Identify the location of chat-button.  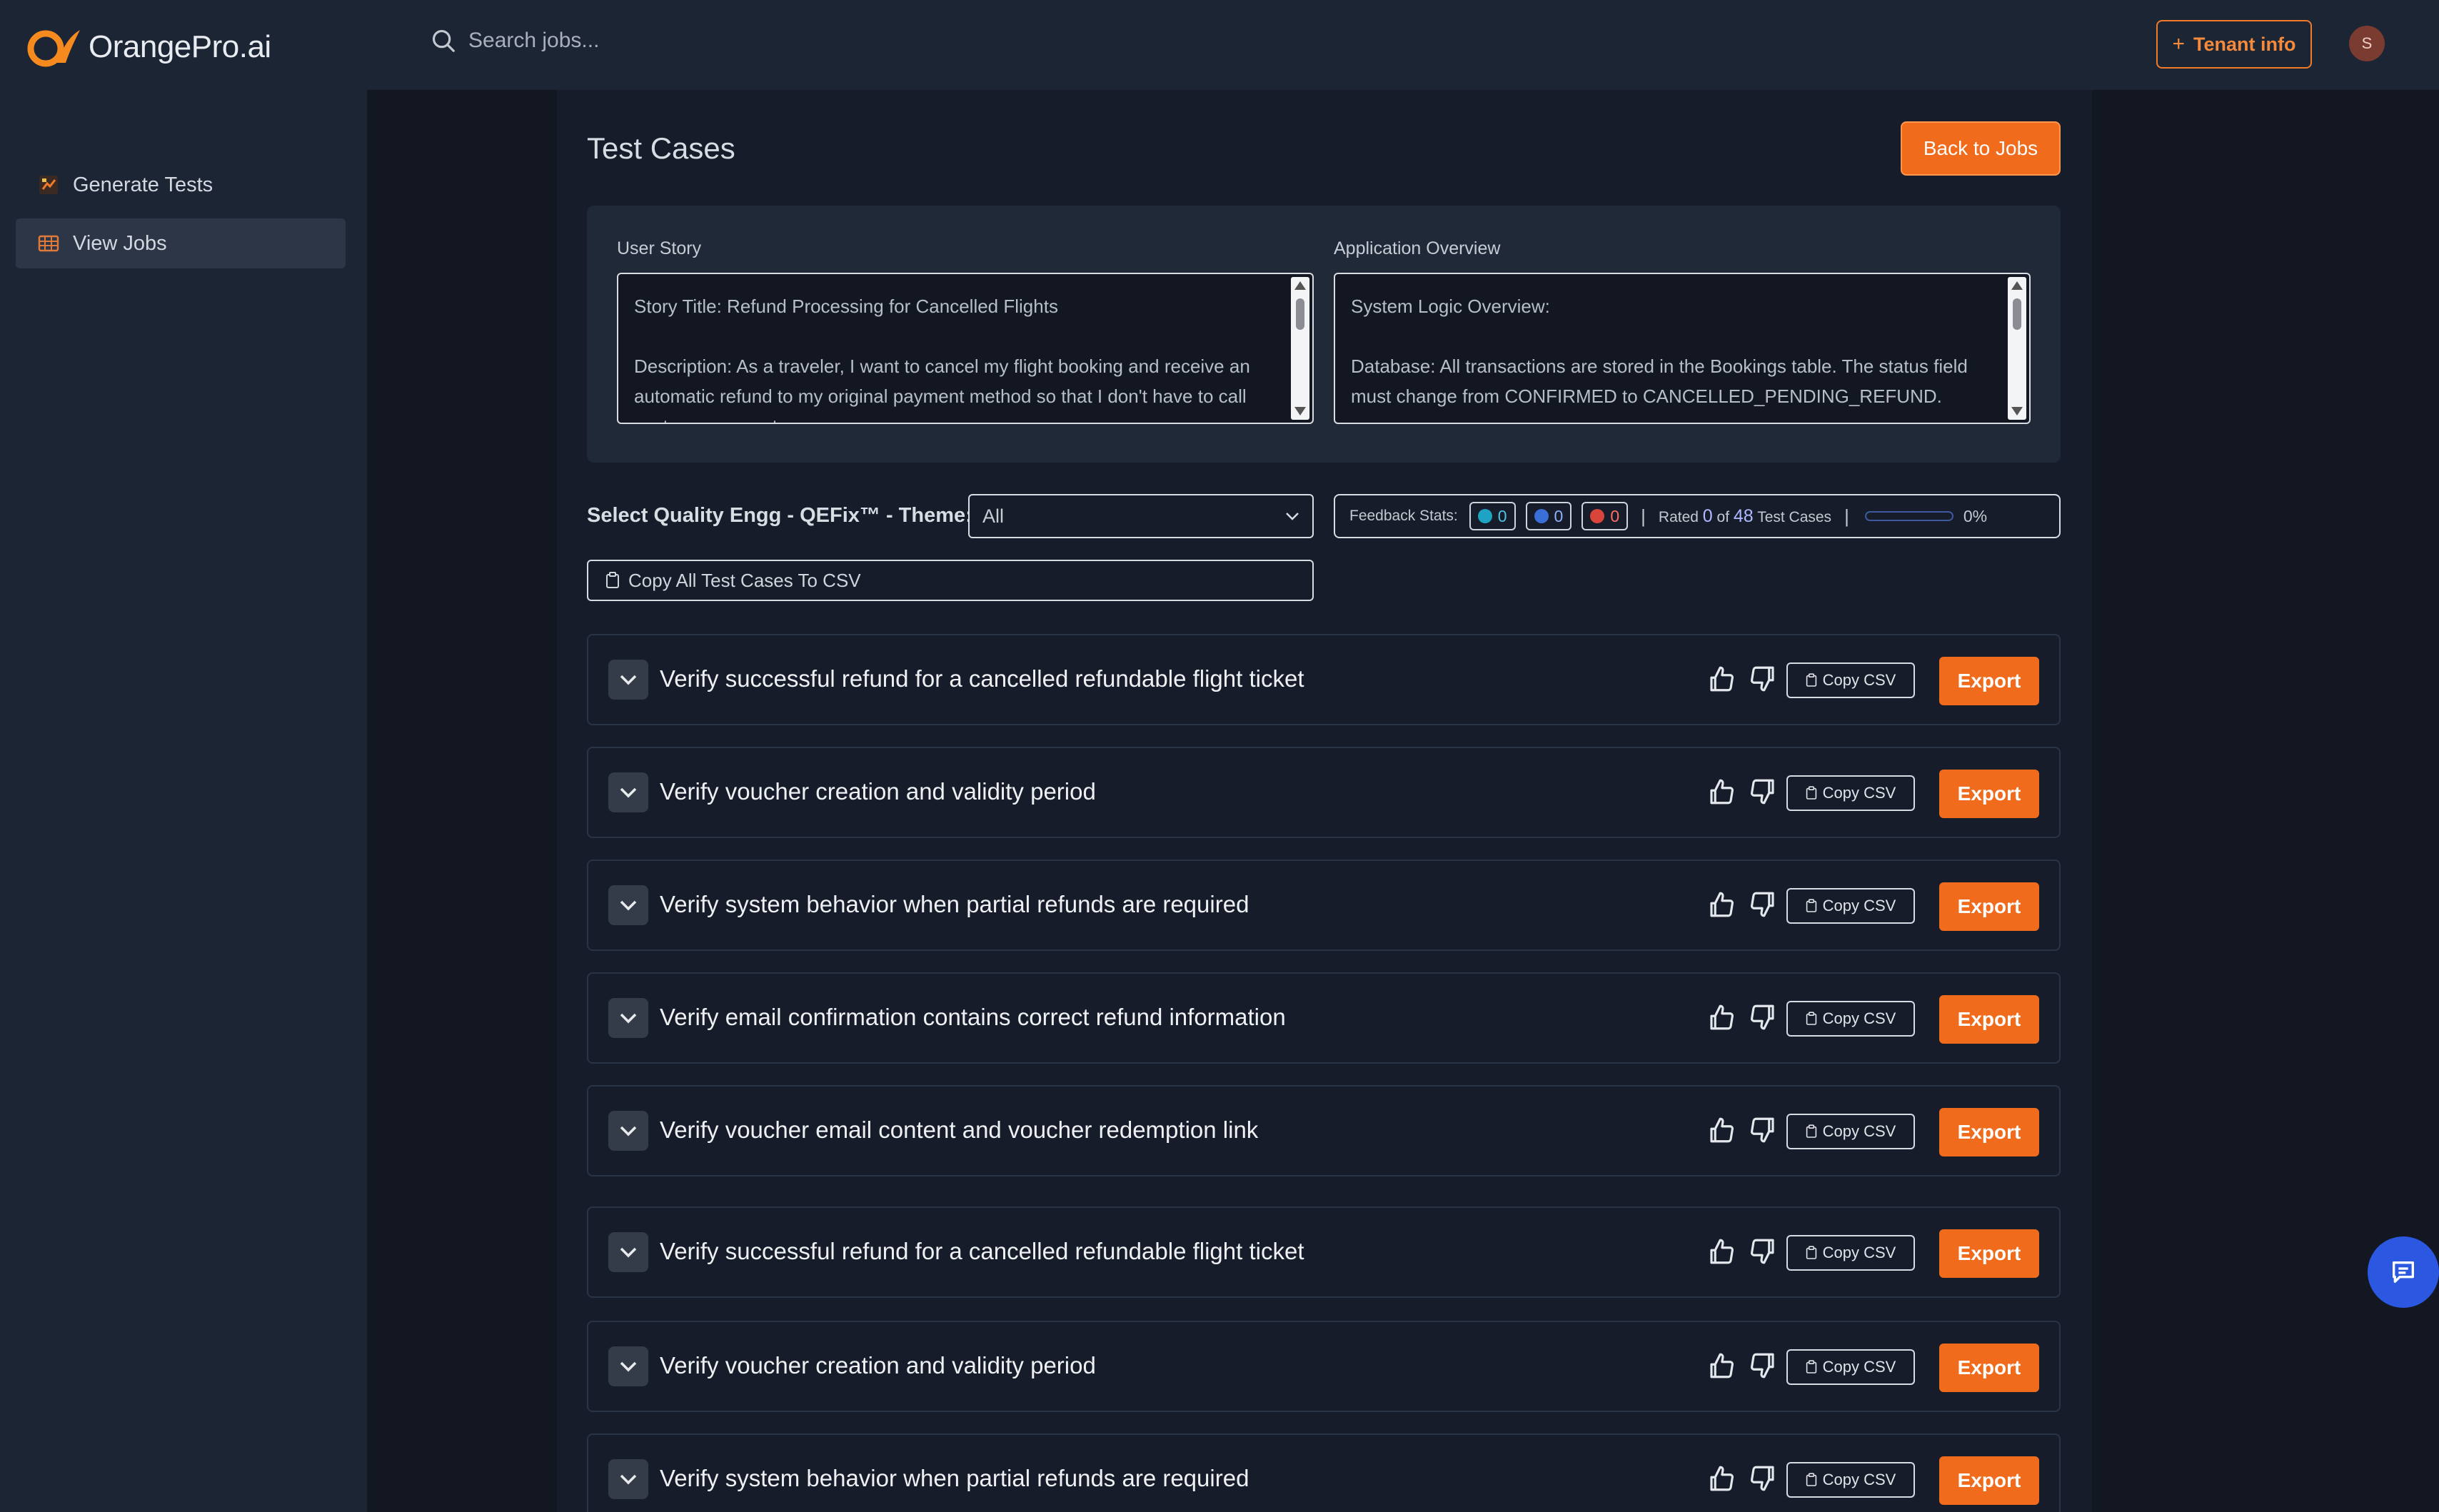
(2403, 1272).